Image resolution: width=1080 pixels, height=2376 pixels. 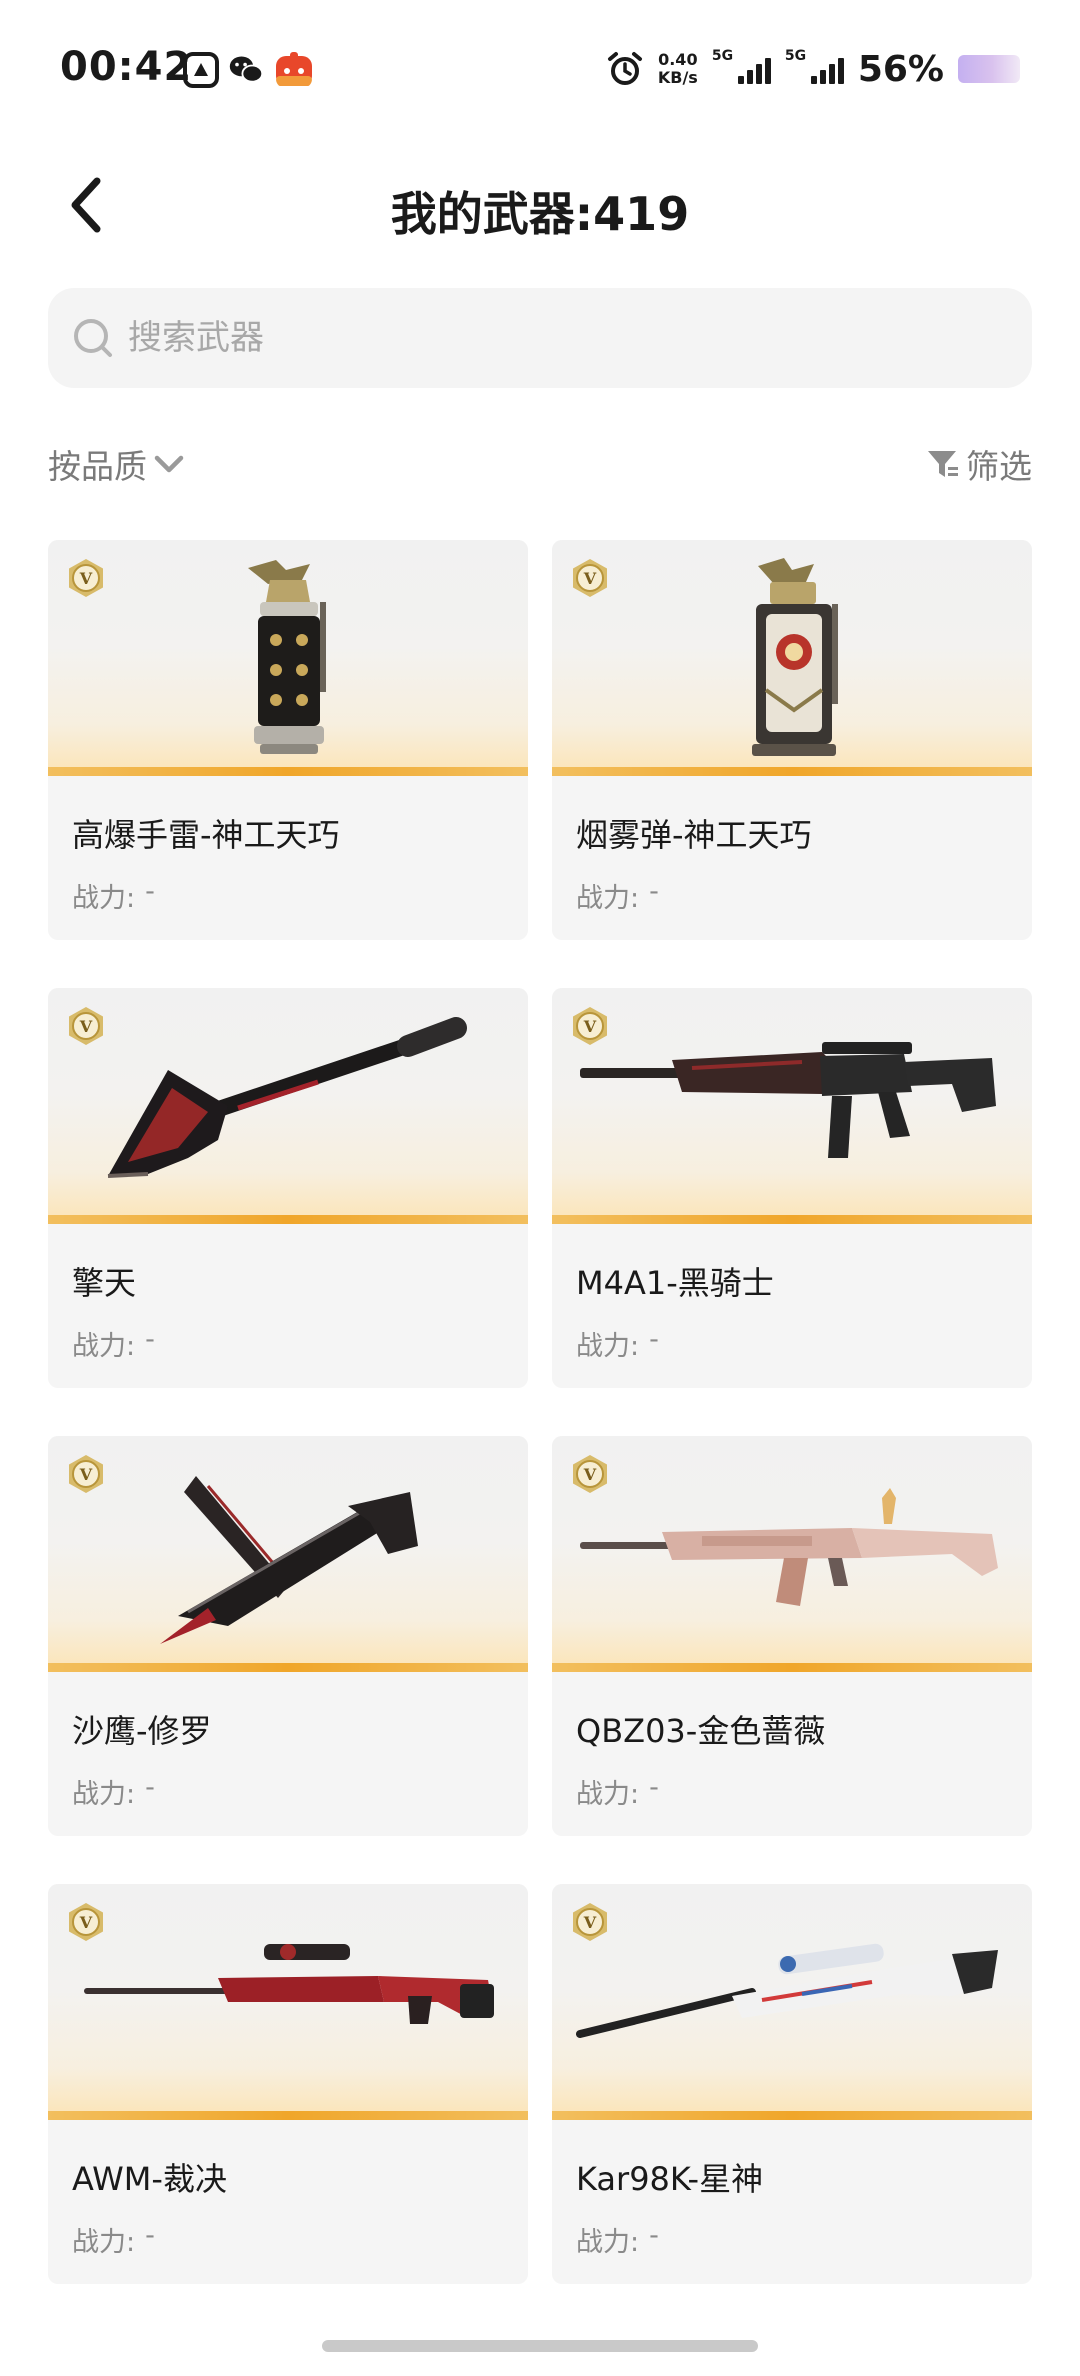 I want to click on weapon-card: V Kar98K-星神 战力: -, so click(x=792, y=2084).